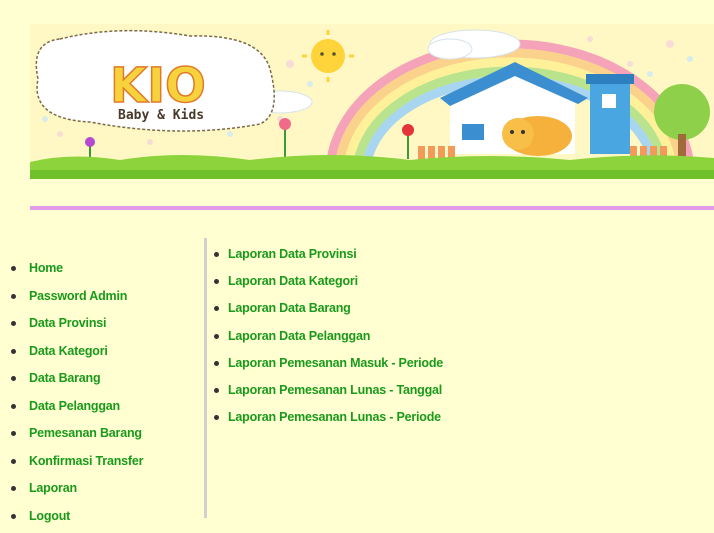 This screenshot has width=714, height=533. Describe the element at coordinates (161, 115) in the screenshot. I see `logo-subtitle: Baby & Kids` at that location.